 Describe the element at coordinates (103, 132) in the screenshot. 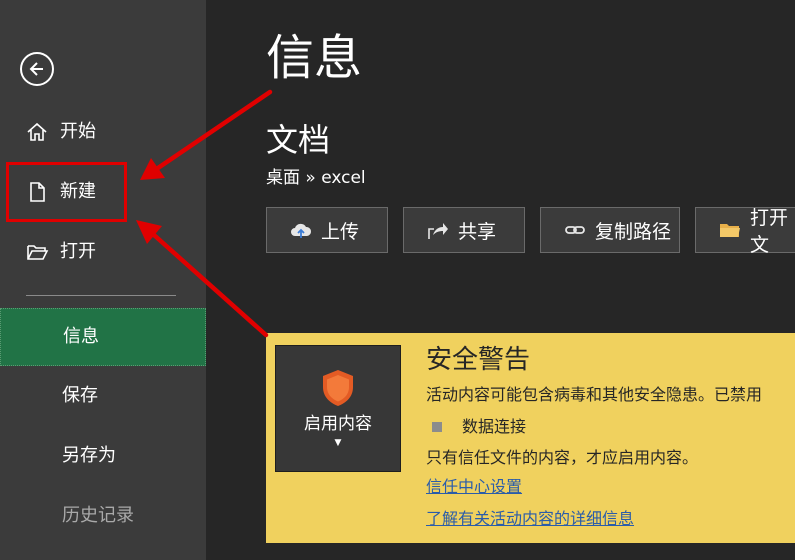

I see `sidebar-item-home: 开始` at that location.